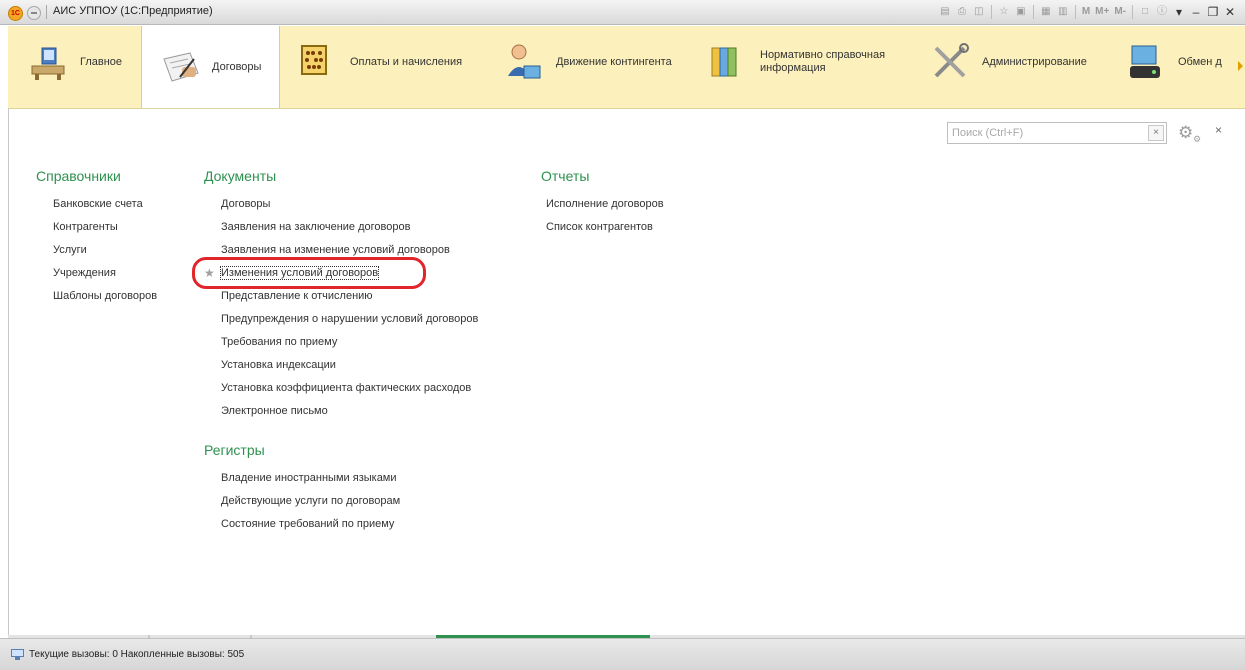 The height and width of the screenshot is (670, 1245). Describe the element at coordinates (105, 273) in the screenshot. I see `list-item: Учреждения` at that location.